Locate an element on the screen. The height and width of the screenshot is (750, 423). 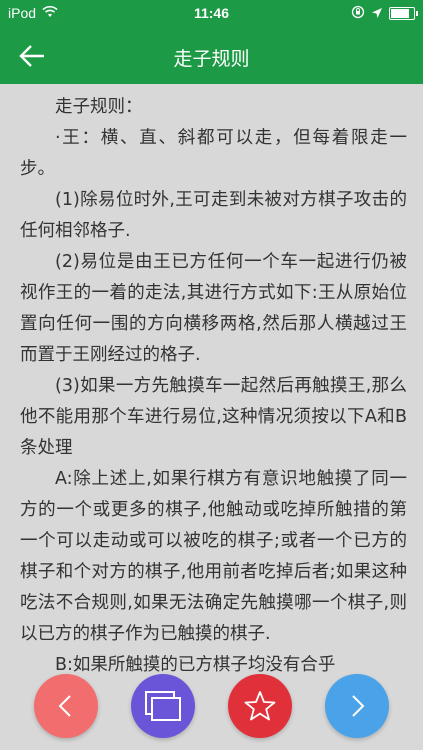
chevron-right-icon is located at coordinates (358, 706).